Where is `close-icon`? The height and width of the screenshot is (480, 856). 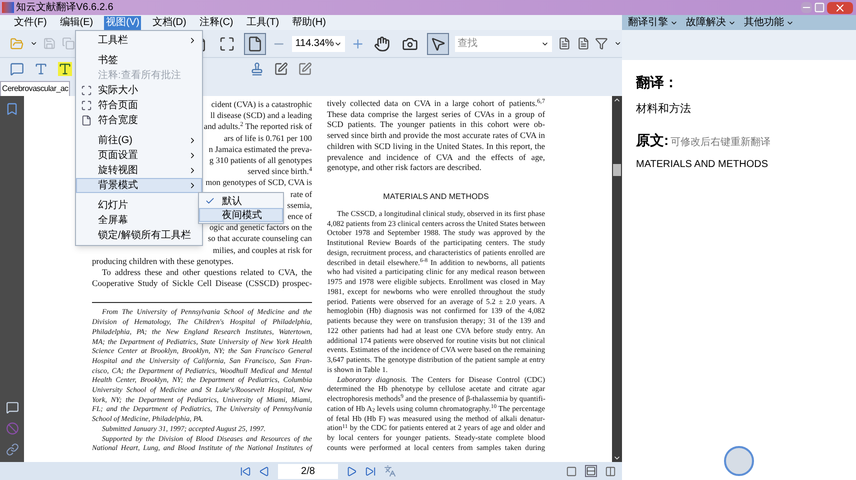 close-icon is located at coordinates (840, 8).